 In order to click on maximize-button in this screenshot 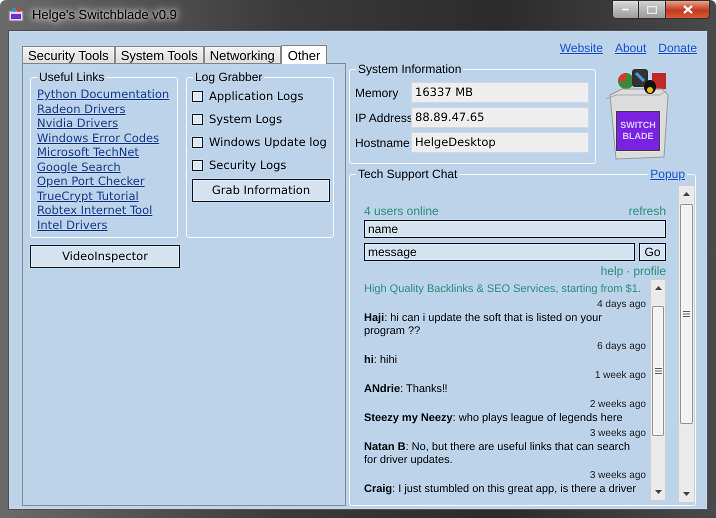, I will do `click(652, 9)`.